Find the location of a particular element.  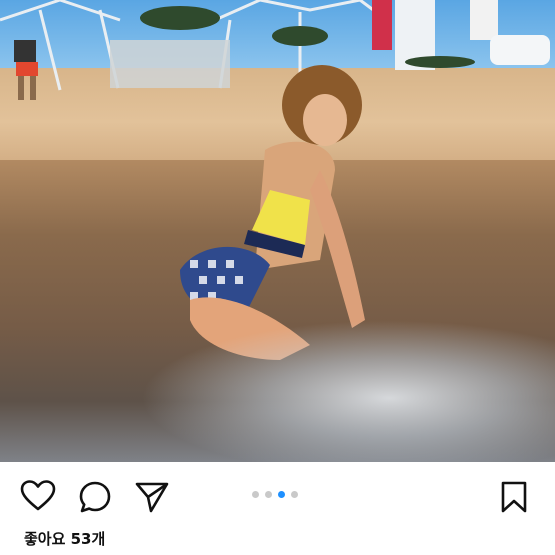

carousel-indicator is located at coordinates (275, 494).